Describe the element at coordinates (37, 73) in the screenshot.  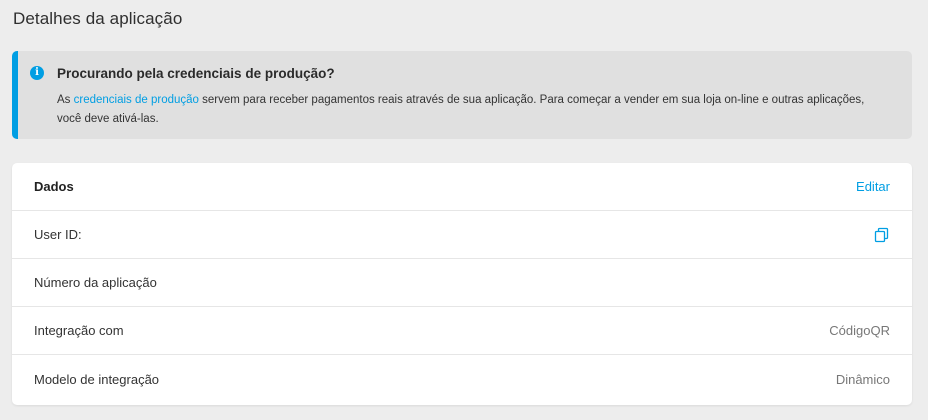
I see `info-icon: i` at that location.